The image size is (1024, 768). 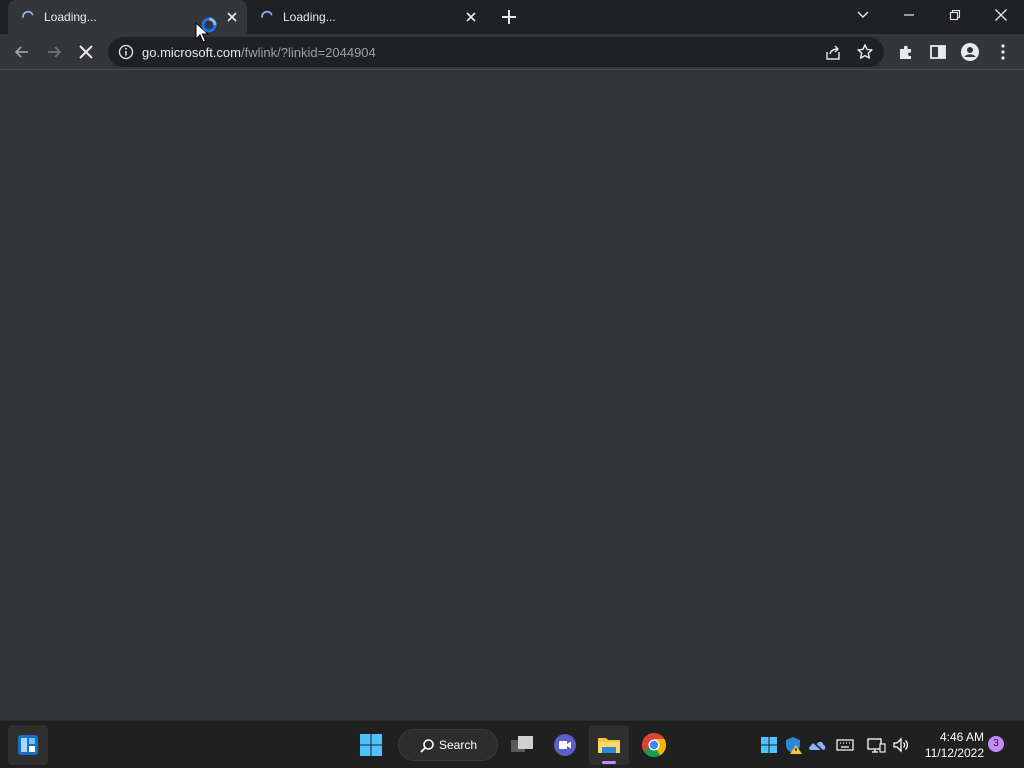 What do you see at coordinates (961, 737) in the screenshot?
I see `clock-time: 4:46 AM` at bounding box center [961, 737].